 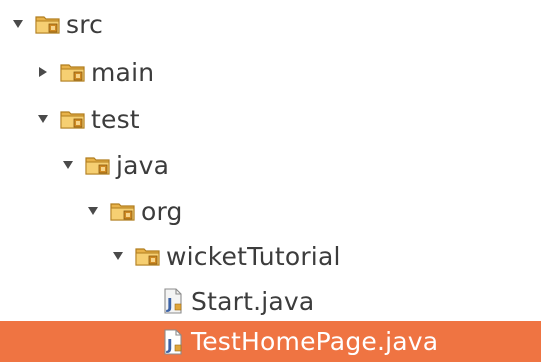 What do you see at coordinates (270, 119) in the screenshot?
I see `tree-row-test: test` at bounding box center [270, 119].